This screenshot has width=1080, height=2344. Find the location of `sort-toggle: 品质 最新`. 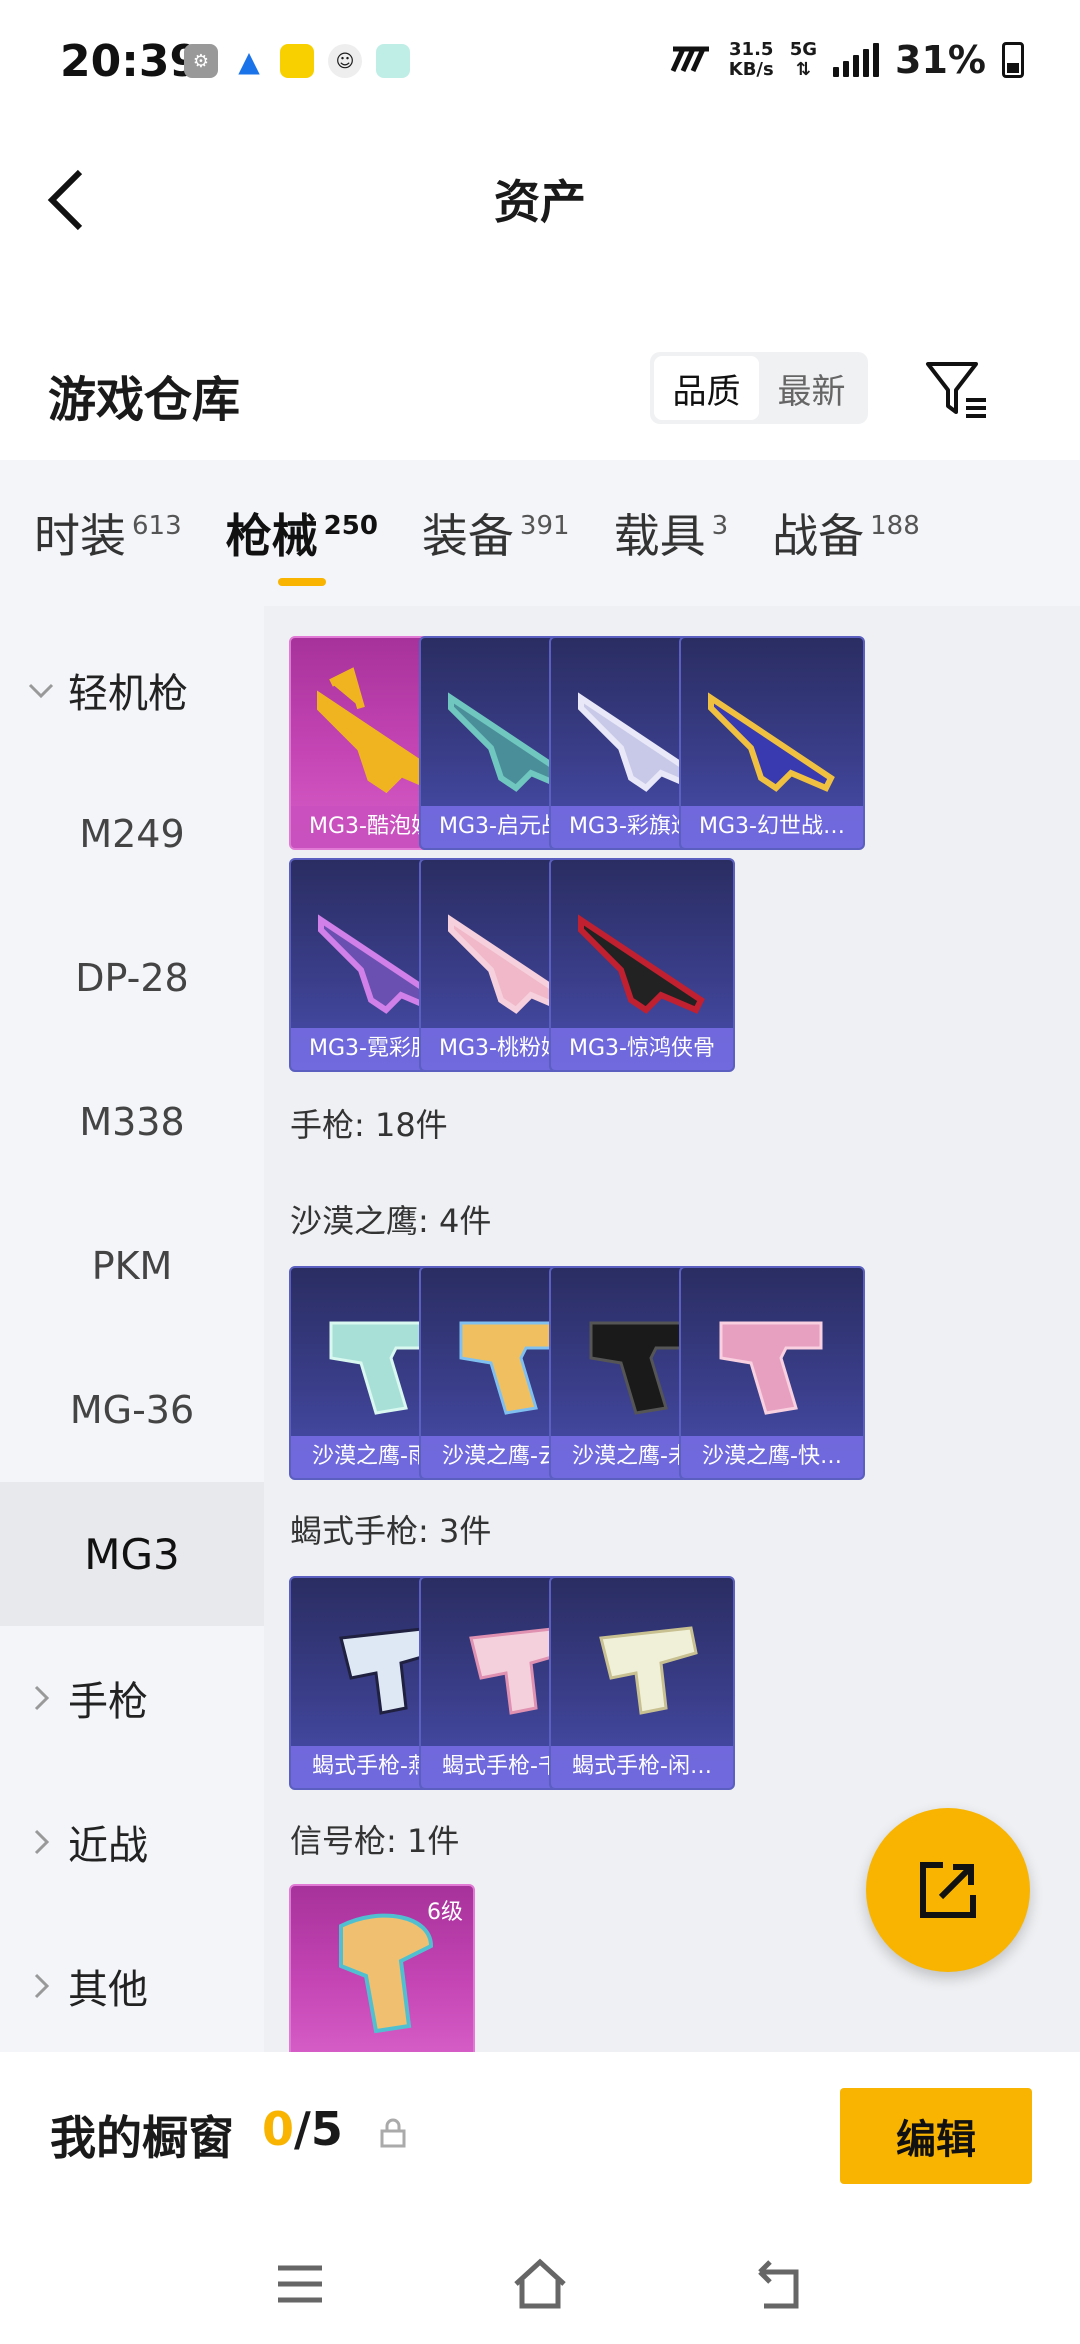

sort-toggle: 品质 最新 is located at coordinates (759, 388).